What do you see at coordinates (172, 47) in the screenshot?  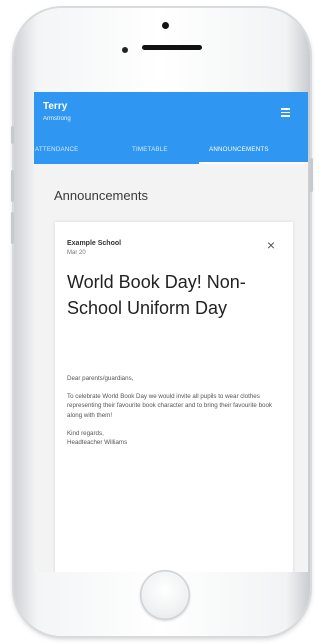 I see `earpiece-speaker` at bounding box center [172, 47].